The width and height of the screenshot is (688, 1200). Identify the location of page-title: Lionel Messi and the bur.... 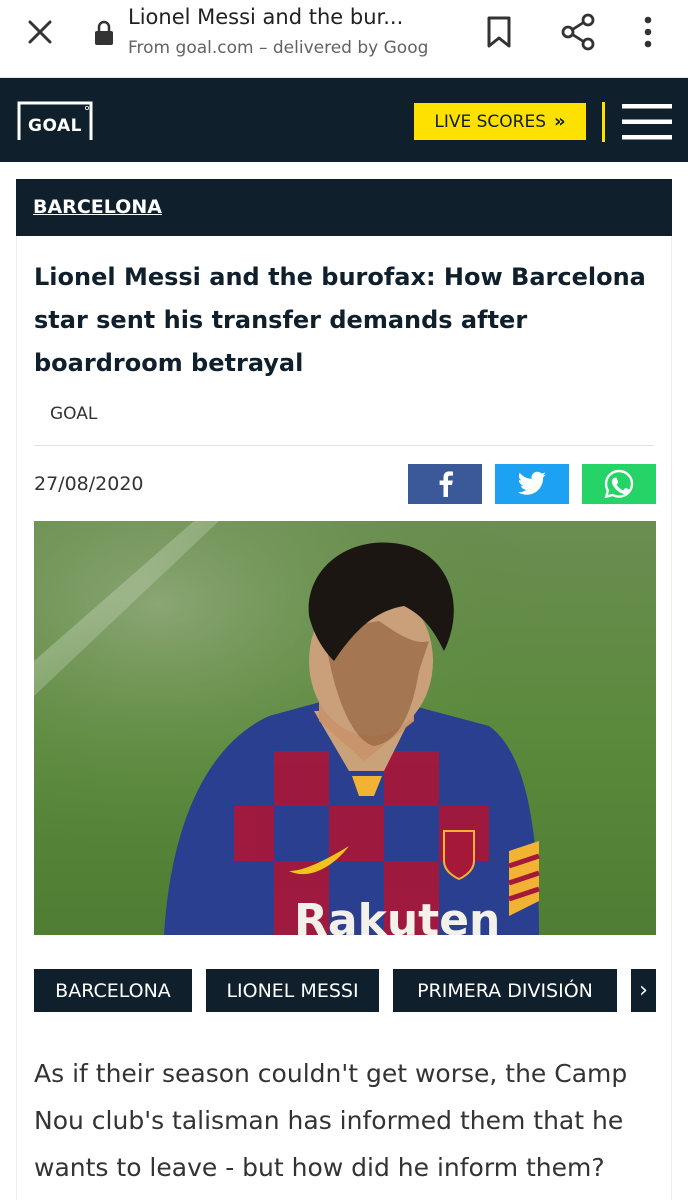
(298, 17).